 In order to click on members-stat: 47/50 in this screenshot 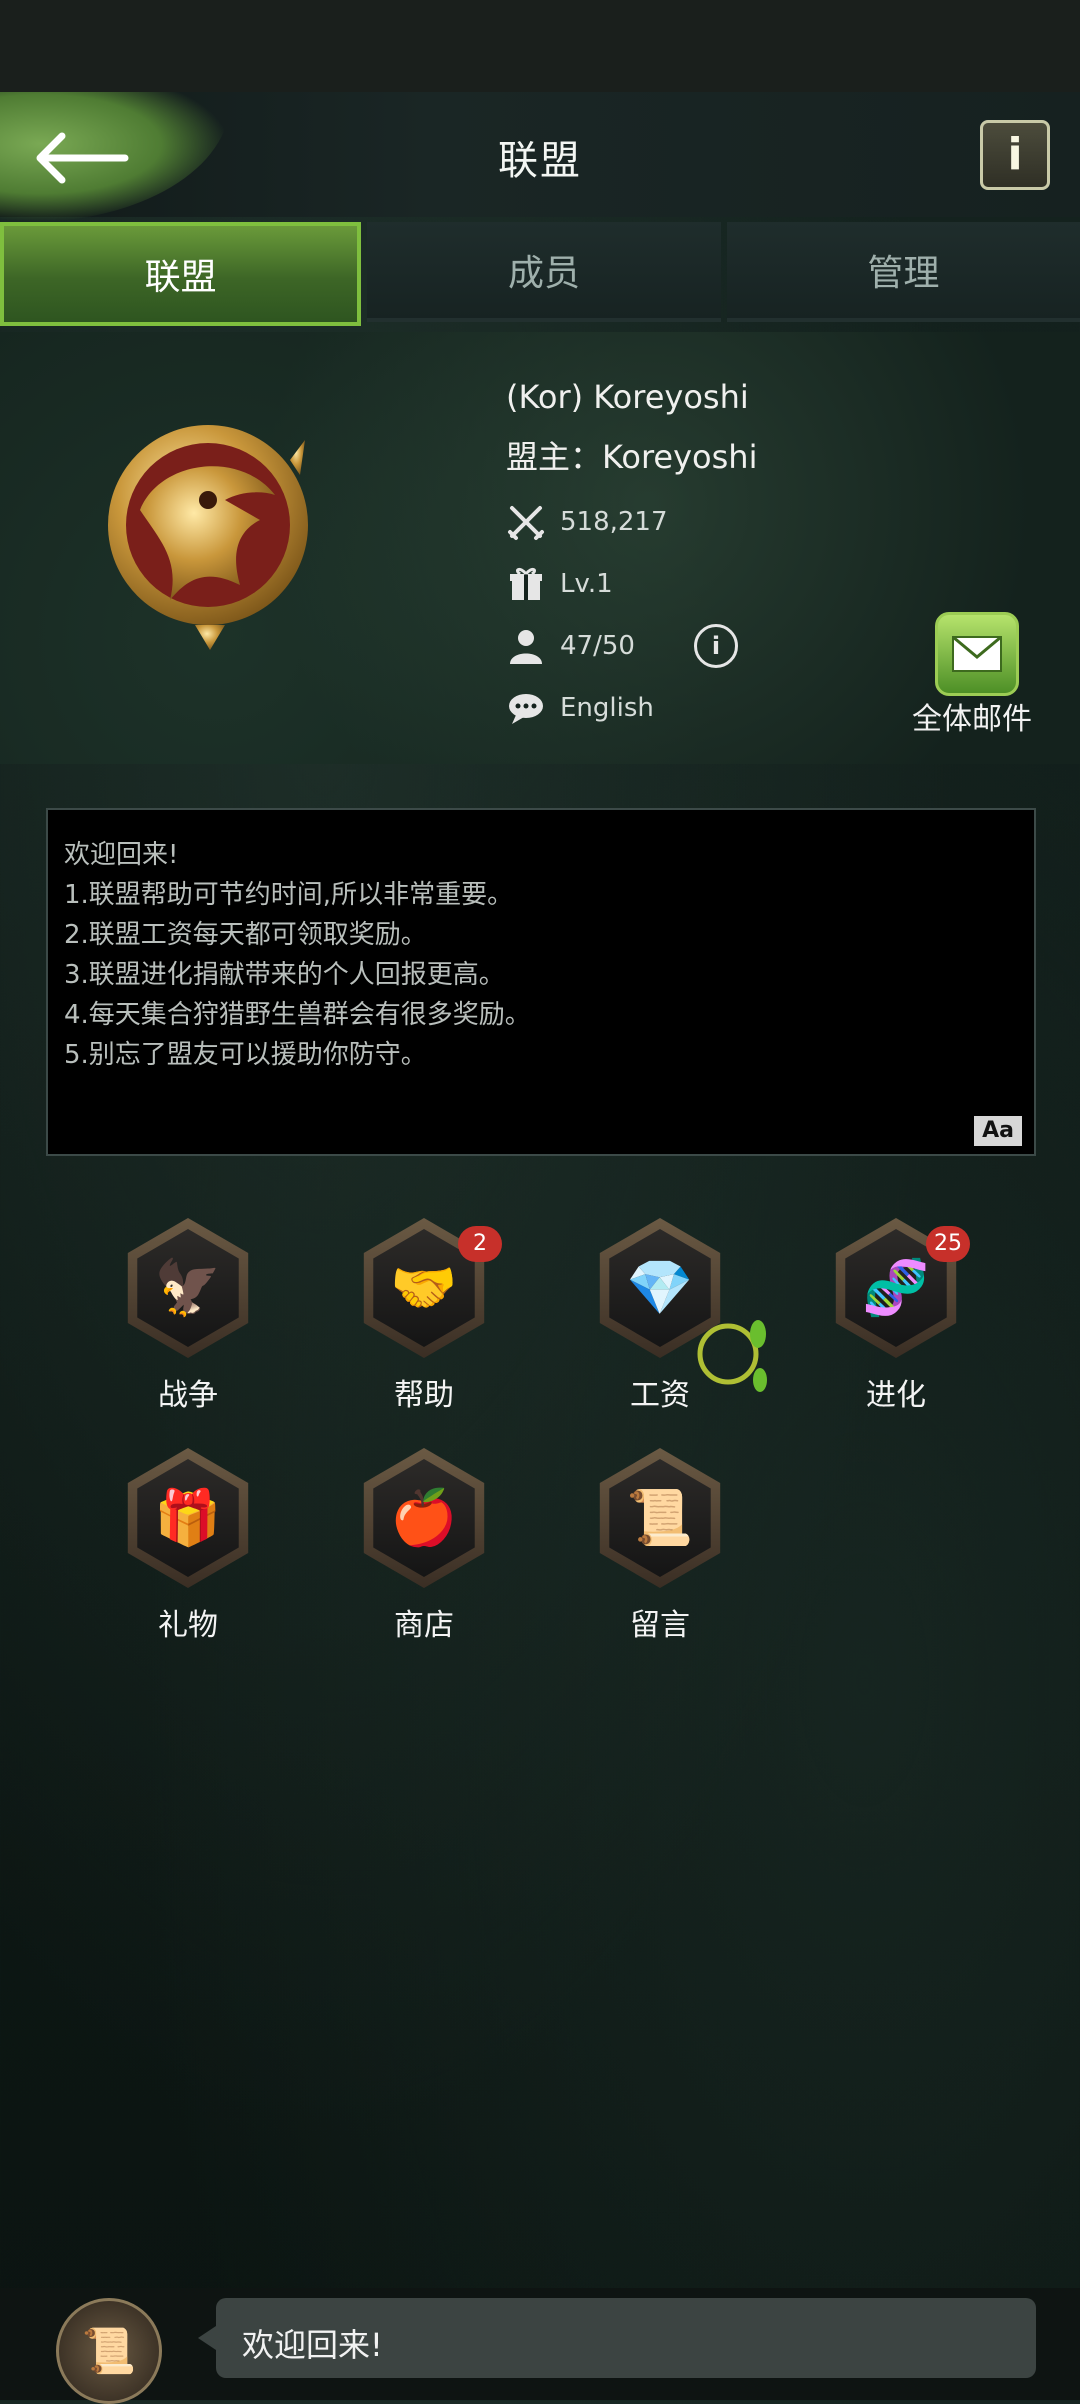, I will do `click(570, 646)`.